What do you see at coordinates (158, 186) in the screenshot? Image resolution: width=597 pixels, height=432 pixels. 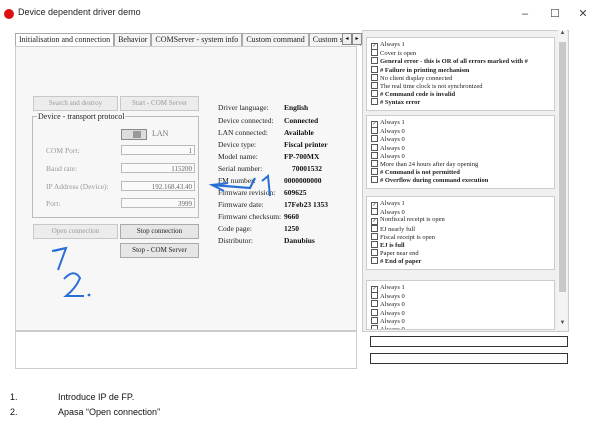 I see `ip-address-field: 192.168.43.40` at bounding box center [158, 186].